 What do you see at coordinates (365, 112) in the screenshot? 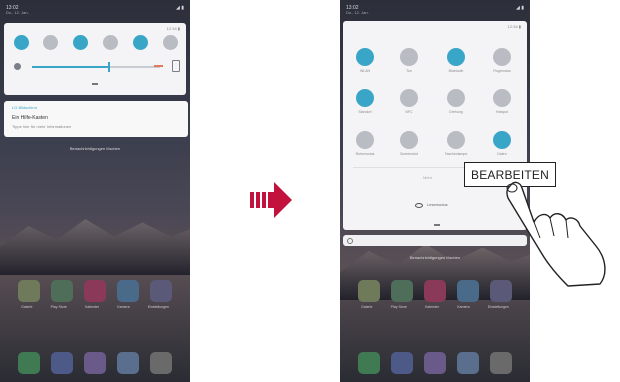
I see `tile-label: Standort` at bounding box center [365, 112].